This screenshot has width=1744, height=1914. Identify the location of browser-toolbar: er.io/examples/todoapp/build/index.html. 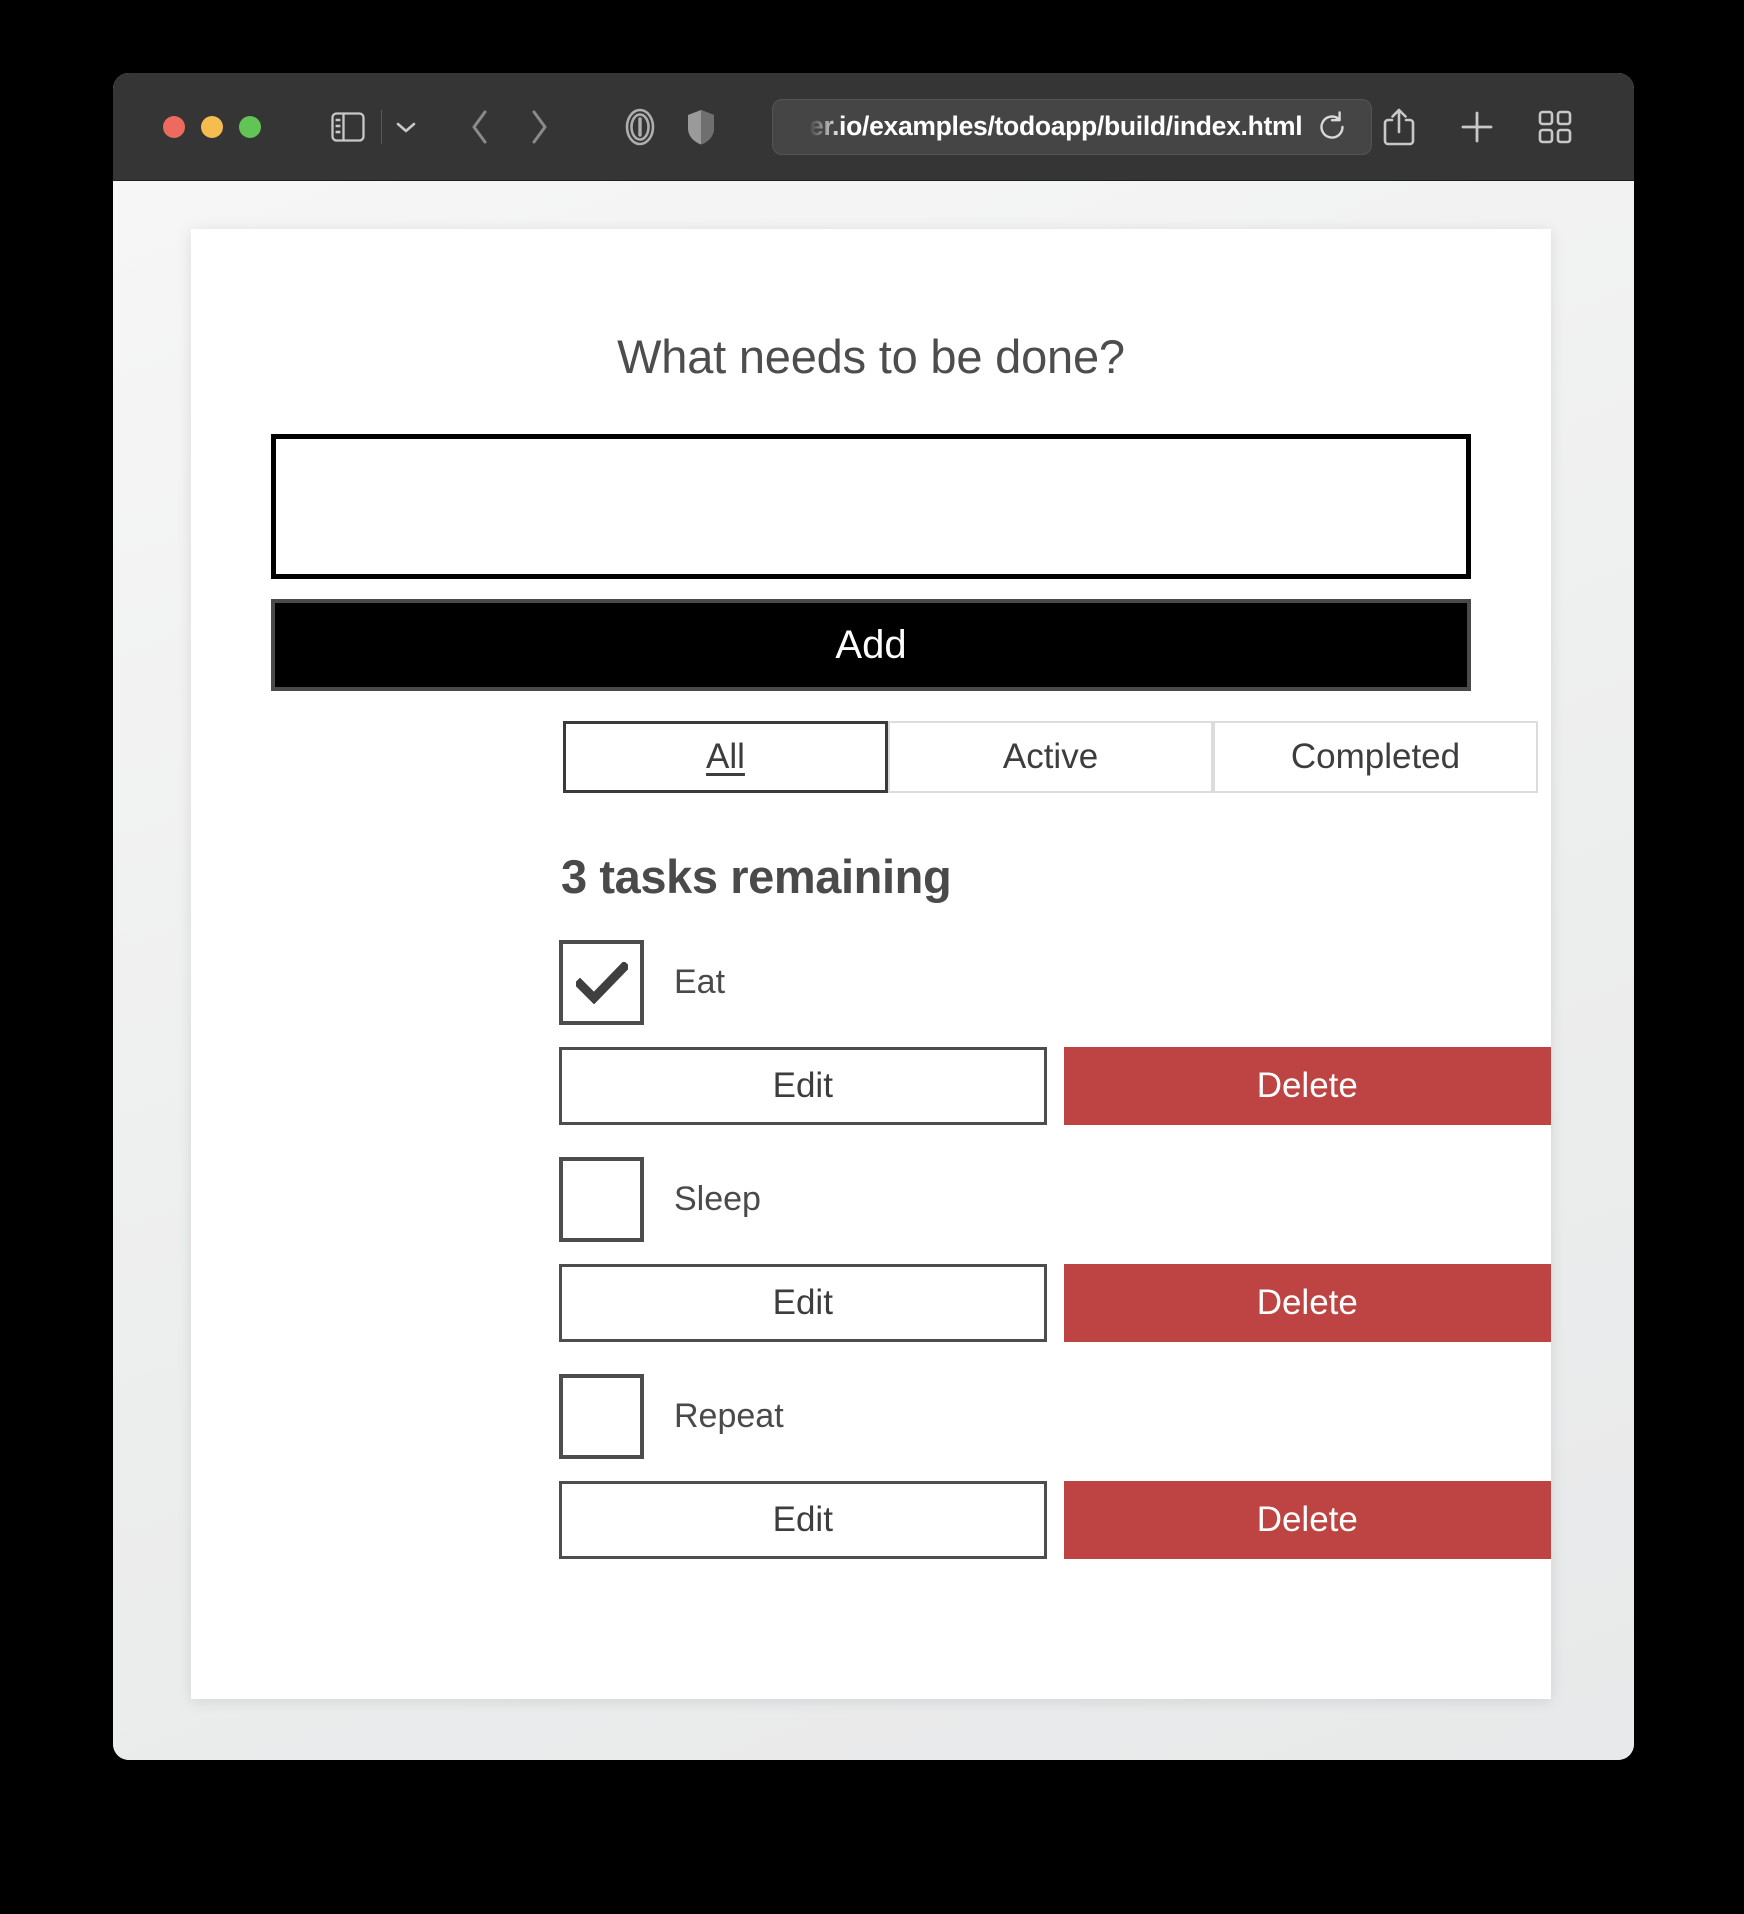
(873, 127).